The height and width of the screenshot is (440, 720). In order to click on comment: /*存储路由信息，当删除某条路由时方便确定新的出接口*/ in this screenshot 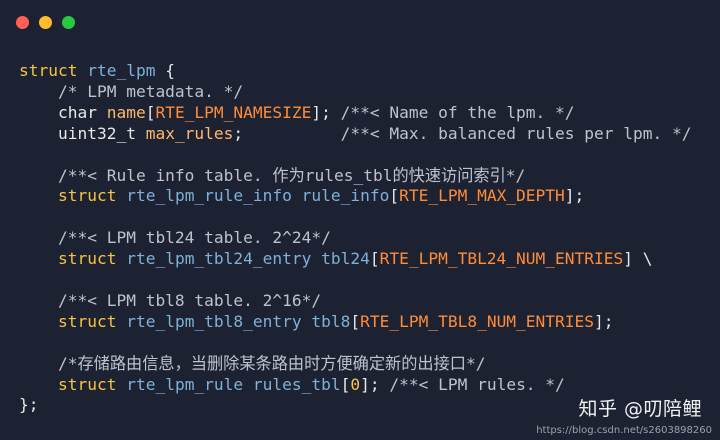, I will do `click(252, 363)`.